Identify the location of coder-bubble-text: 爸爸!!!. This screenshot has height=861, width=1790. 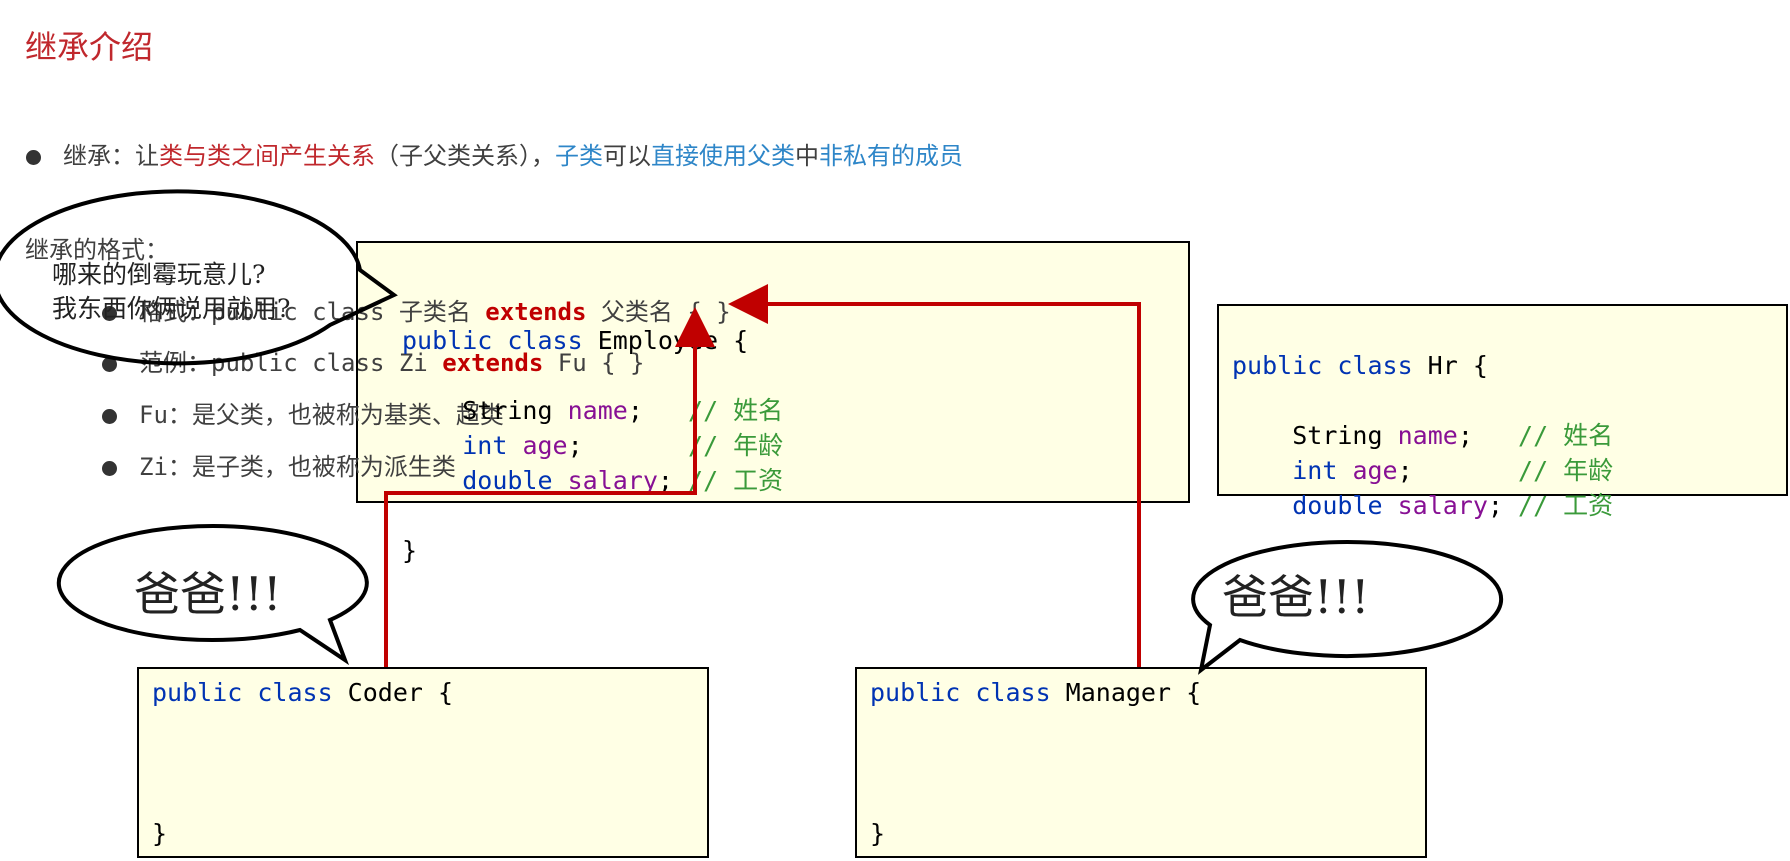
(208, 594).